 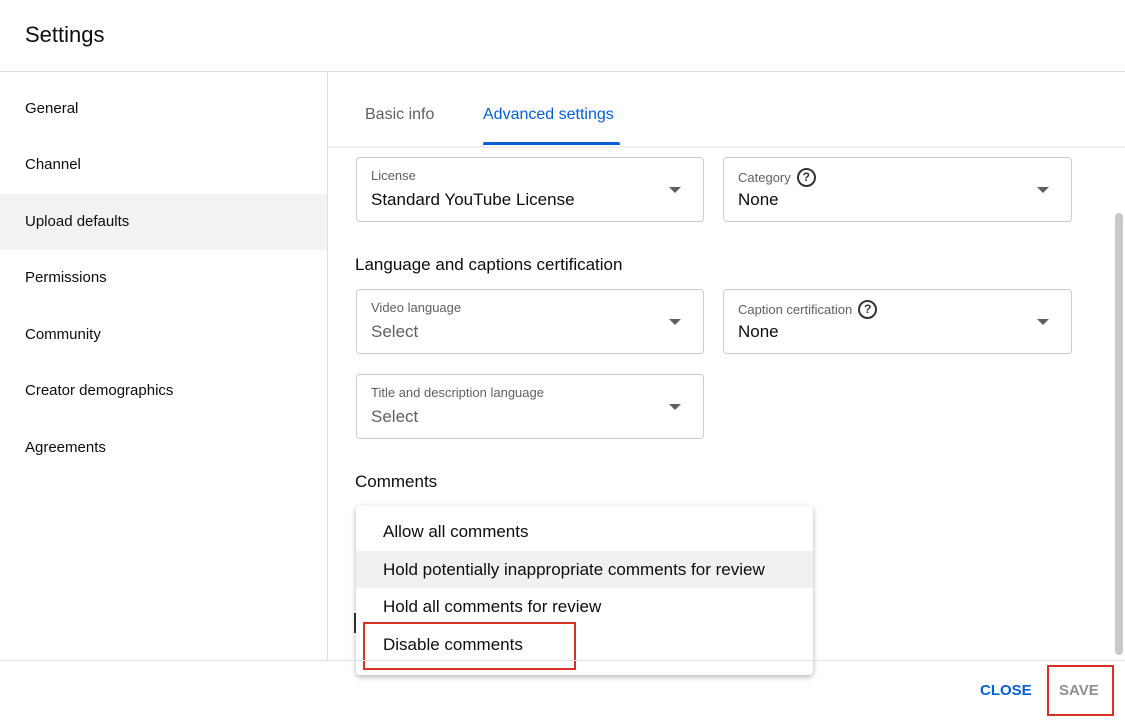 I want to click on sidebar-item-channel: Channel, so click(x=163, y=165).